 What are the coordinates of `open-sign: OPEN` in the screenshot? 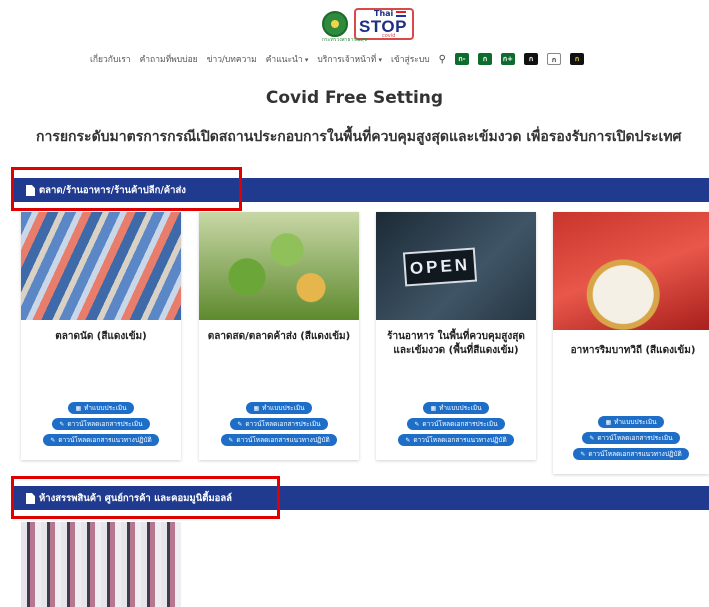 It's located at (440, 267).